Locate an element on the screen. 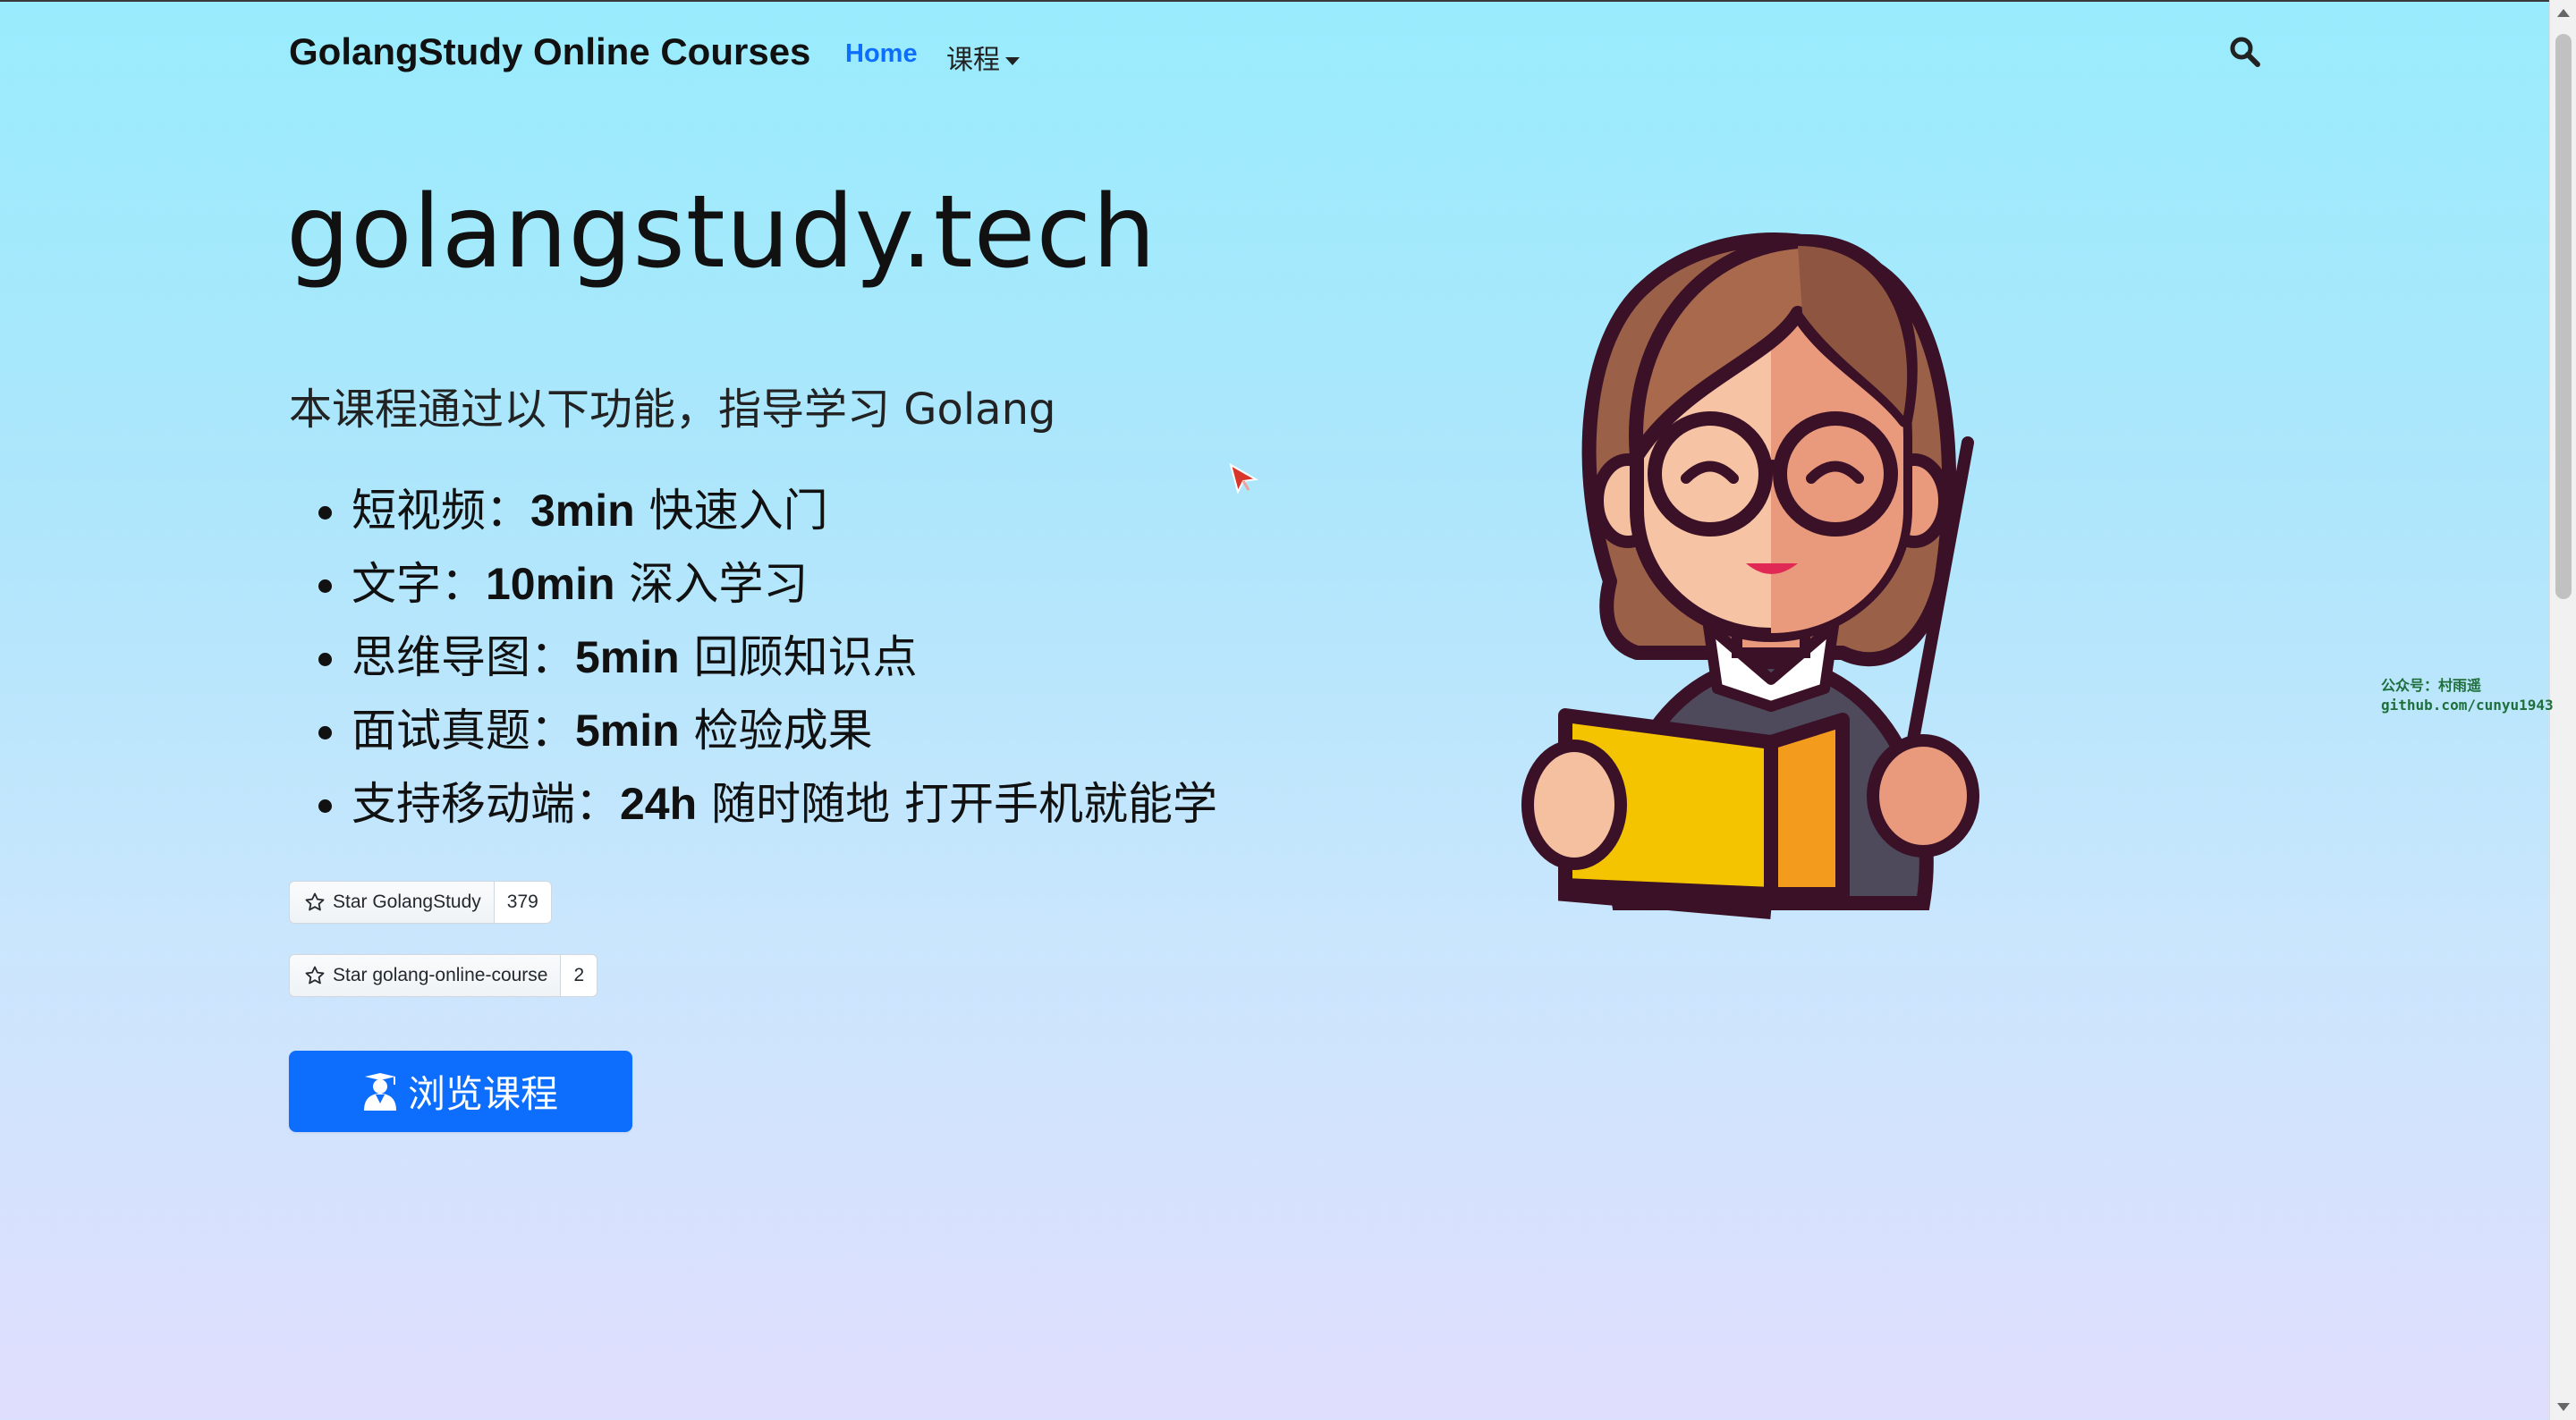 This screenshot has height=1420, width=2576. graduate-icon is located at coordinates (379, 1091).